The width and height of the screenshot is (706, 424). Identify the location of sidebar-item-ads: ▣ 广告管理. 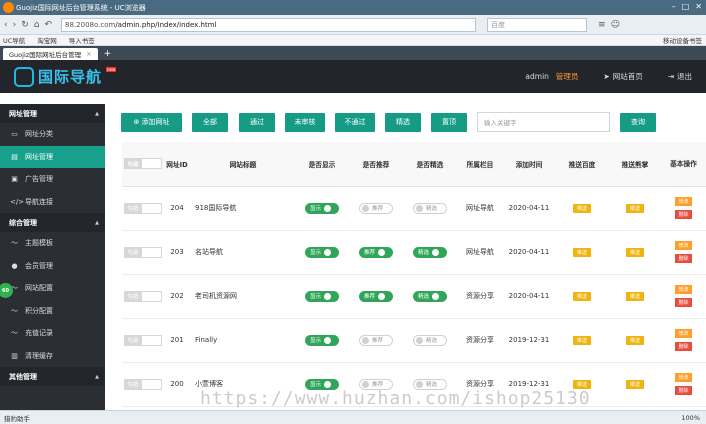
(52, 179).